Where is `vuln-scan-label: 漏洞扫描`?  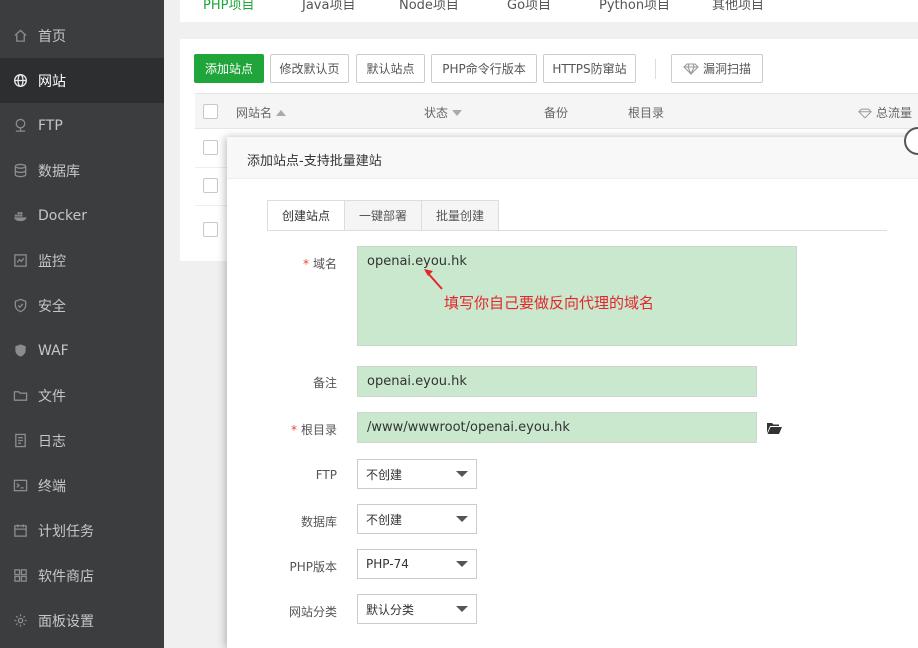
vuln-scan-label: 漏洞扫描 is located at coordinates (726, 69).